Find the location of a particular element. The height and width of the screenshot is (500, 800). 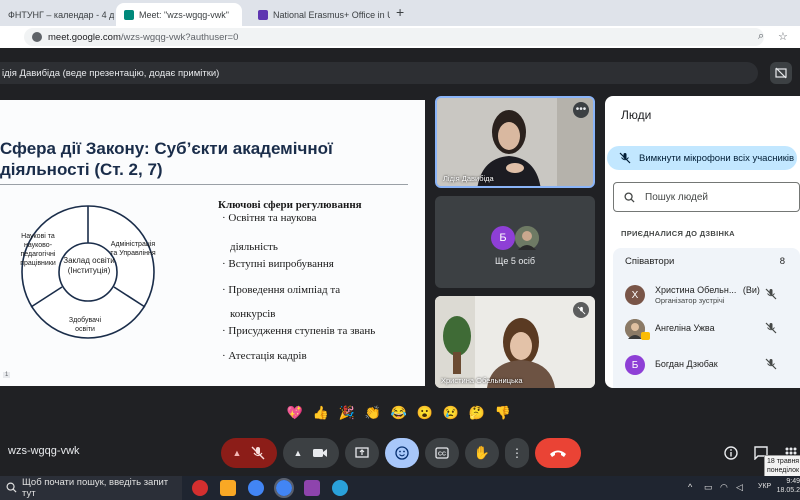

reaction-sad: 😢 is located at coordinates (451, 413).